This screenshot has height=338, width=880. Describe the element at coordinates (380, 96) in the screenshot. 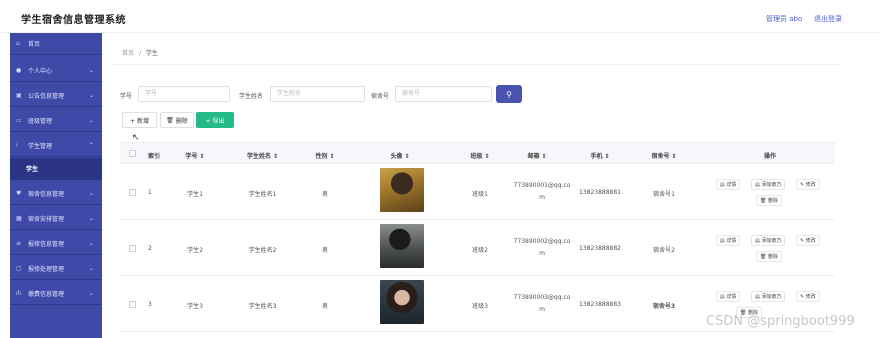

I see `dorm-no-label: 宿舍号` at that location.